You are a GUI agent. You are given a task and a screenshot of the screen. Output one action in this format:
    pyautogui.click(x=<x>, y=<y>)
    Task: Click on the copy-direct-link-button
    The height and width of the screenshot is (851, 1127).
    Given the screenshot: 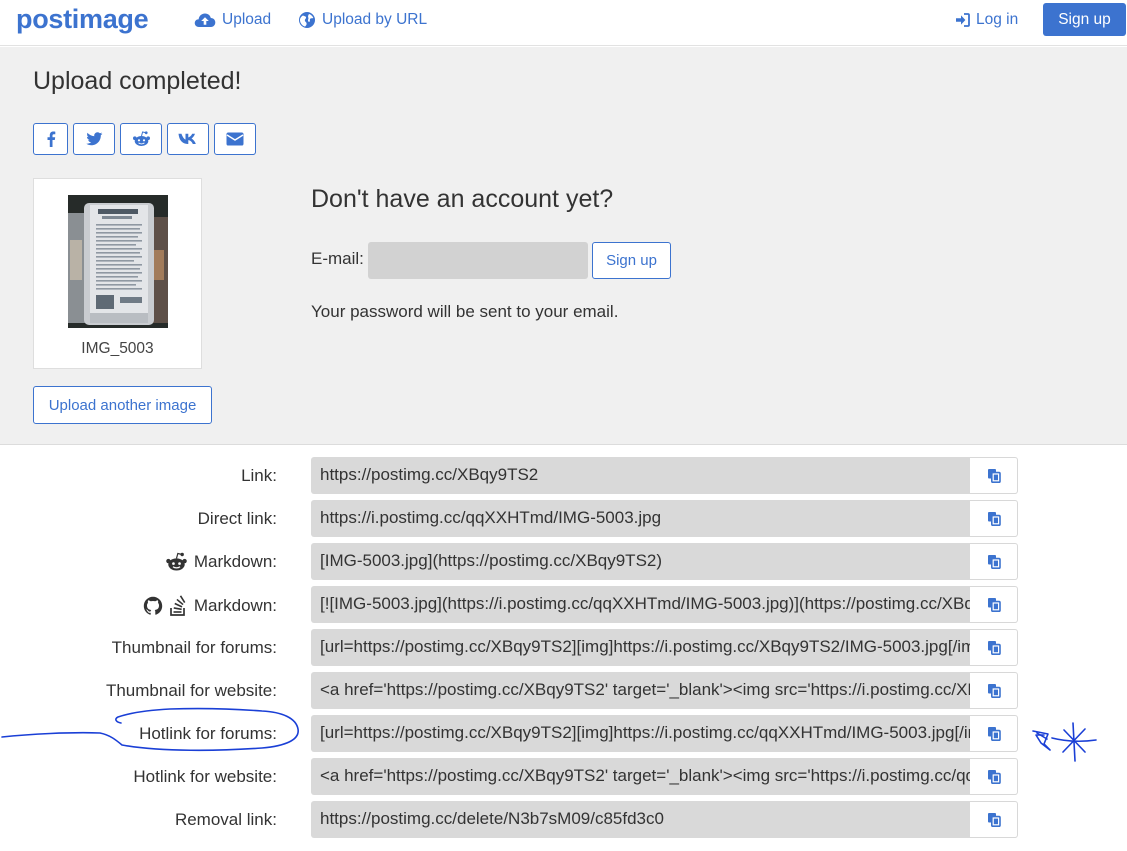 What is the action you would take?
    pyautogui.click(x=994, y=518)
    